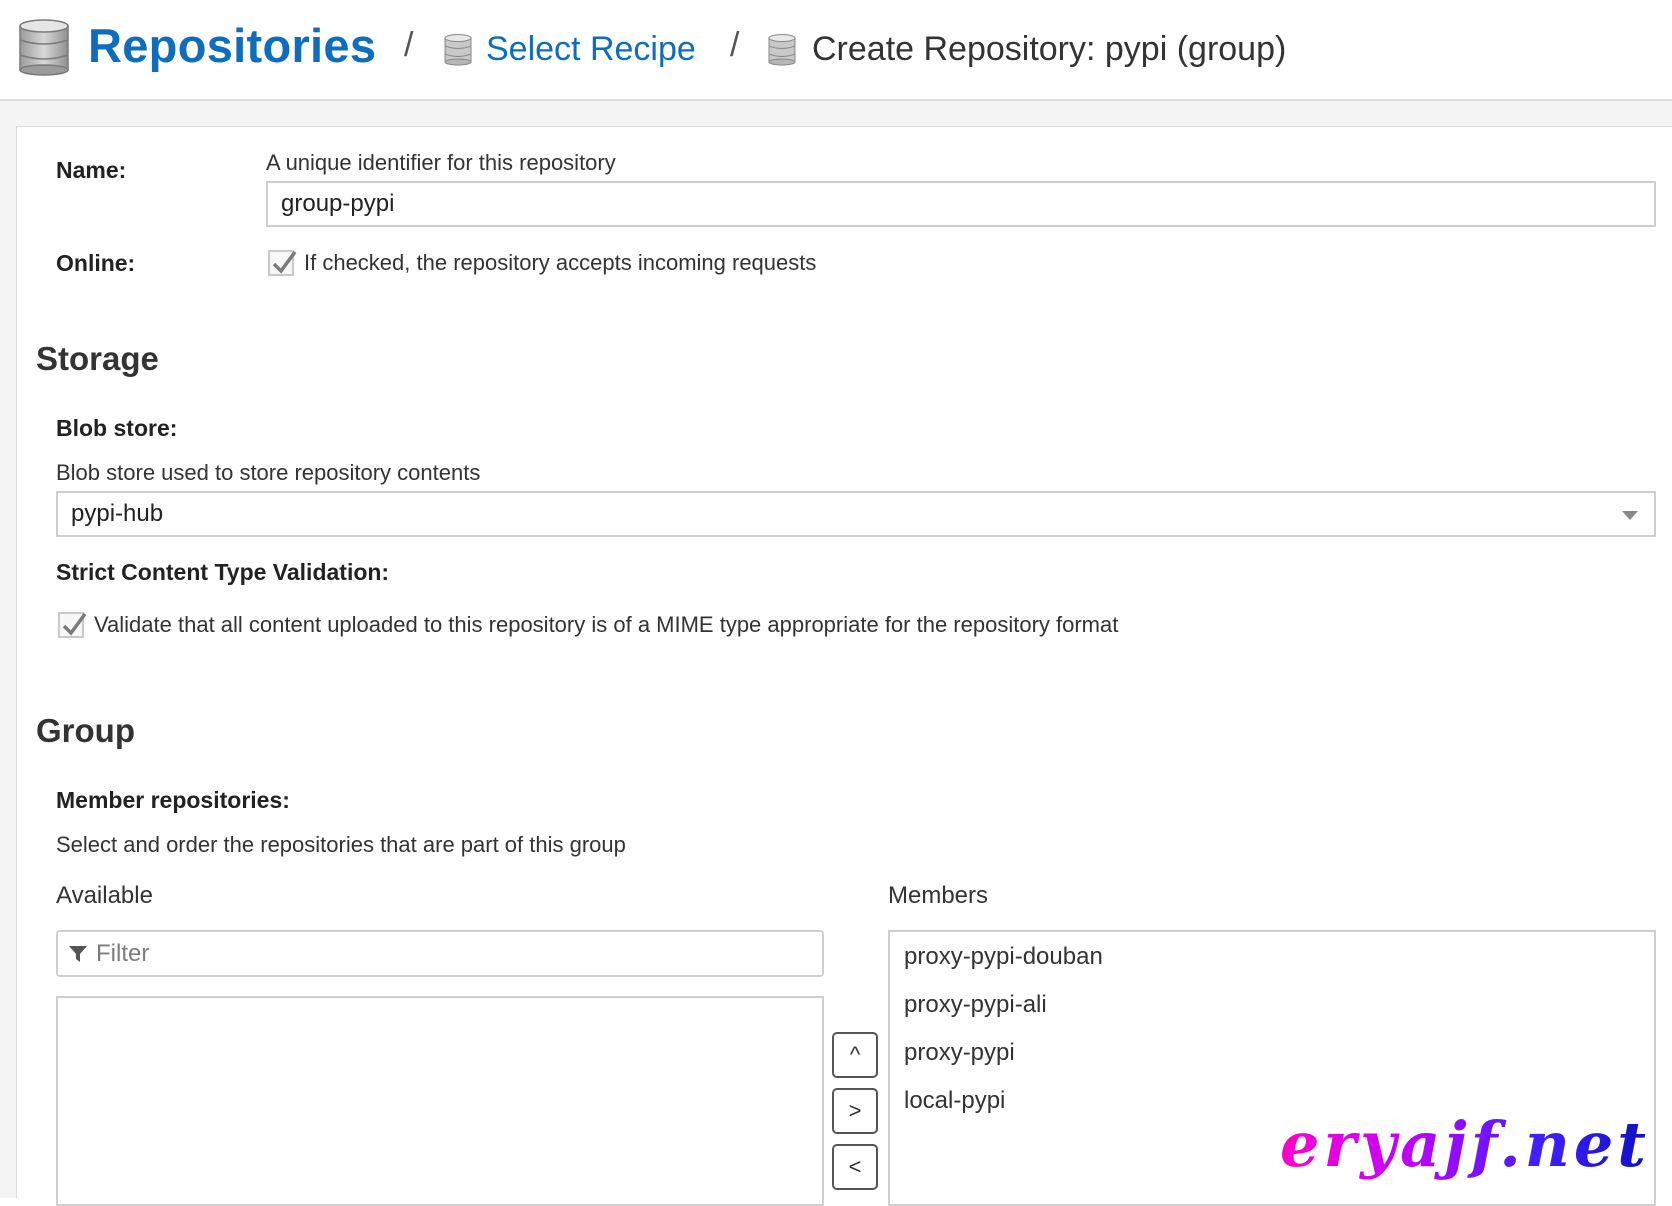 The width and height of the screenshot is (1672, 1206). What do you see at coordinates (591, 49) in the screenshot?
I see `breadcrumb-select-recipe: Select Recipe` at bounding box center [591, 49].